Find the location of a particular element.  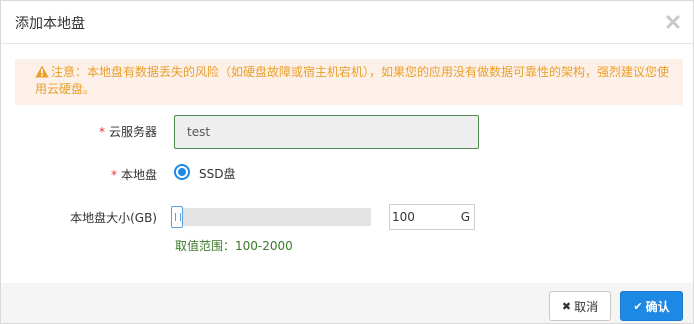

disk-size-range-hint: 取值范围：100-2000 is located at coordinates (234, 246).